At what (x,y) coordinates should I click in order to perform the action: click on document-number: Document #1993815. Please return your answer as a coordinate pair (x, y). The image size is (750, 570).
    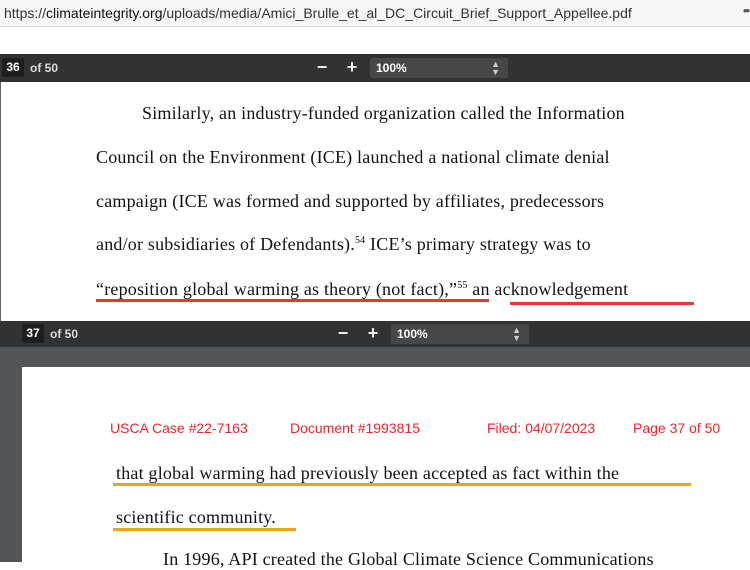
    Looking at the image, I should click on (355, 428).